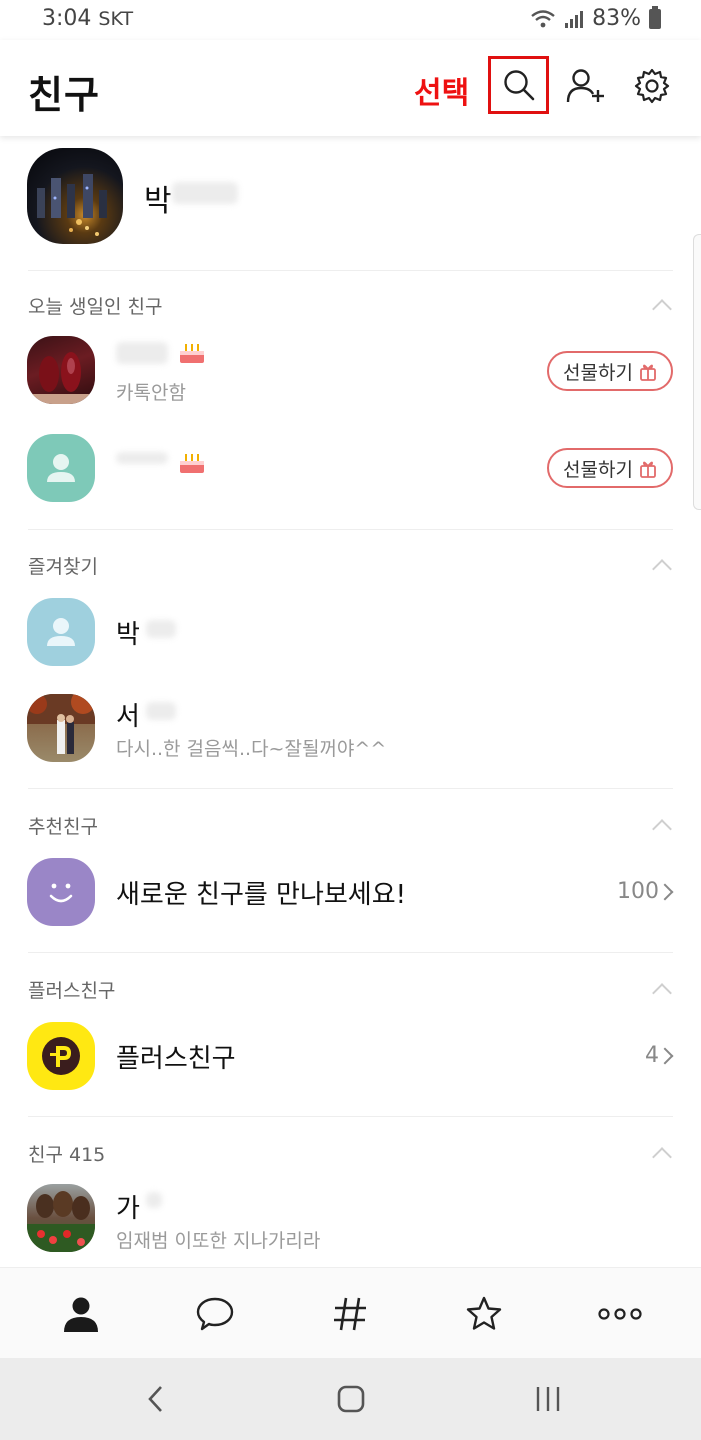  What do you see at coordinates (350, 204) in the screenshot?
I see `my-profile-row: 박` at bounding box center [350, 204].